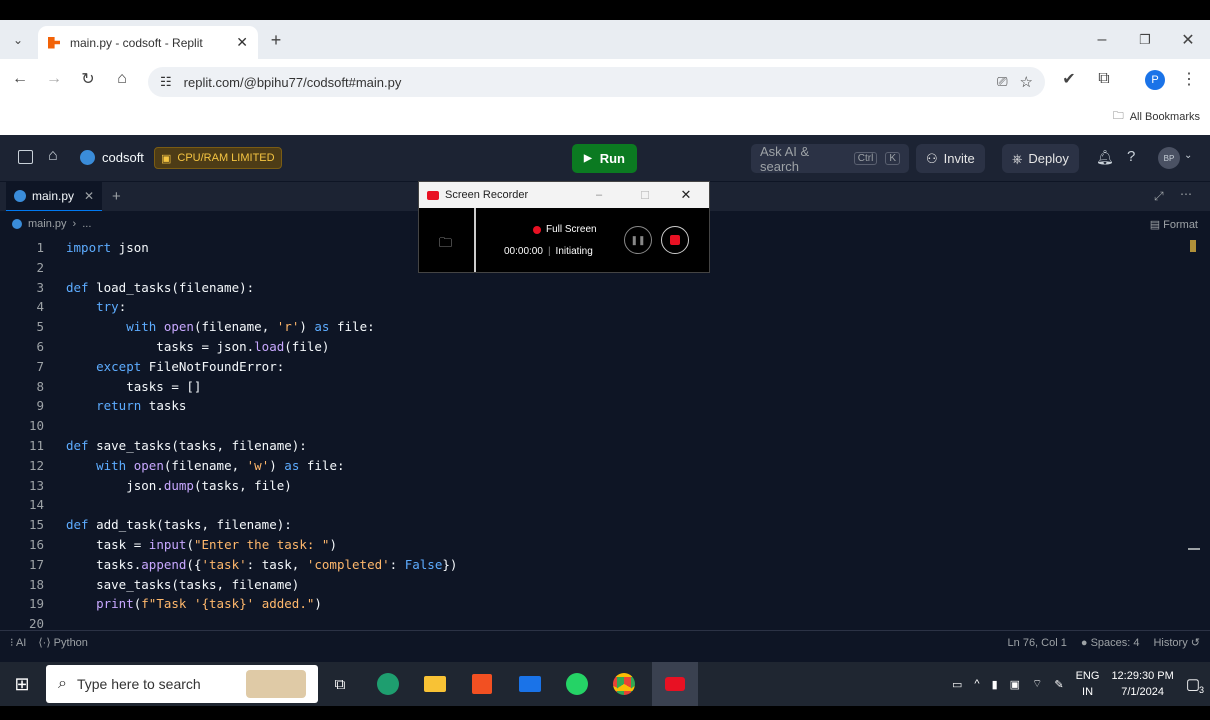  What do you see at coordinates (675, 684) in the screenshot?
I see `screen-recorder-taskbar-icon` at bounding box center [675, 684].